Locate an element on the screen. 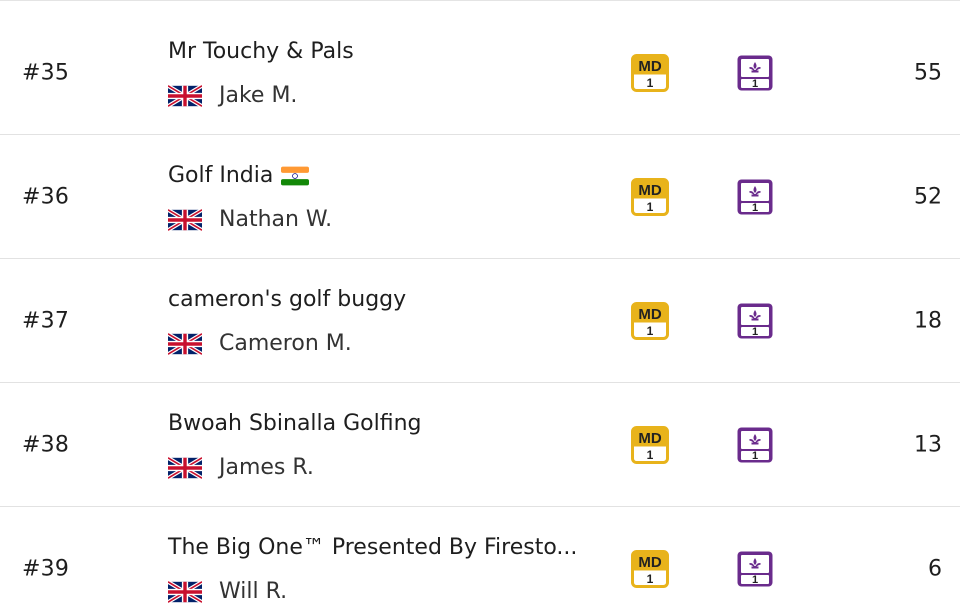 The image size is (960, 614). manager: Cameron M. is located at coordinates (260, 343).